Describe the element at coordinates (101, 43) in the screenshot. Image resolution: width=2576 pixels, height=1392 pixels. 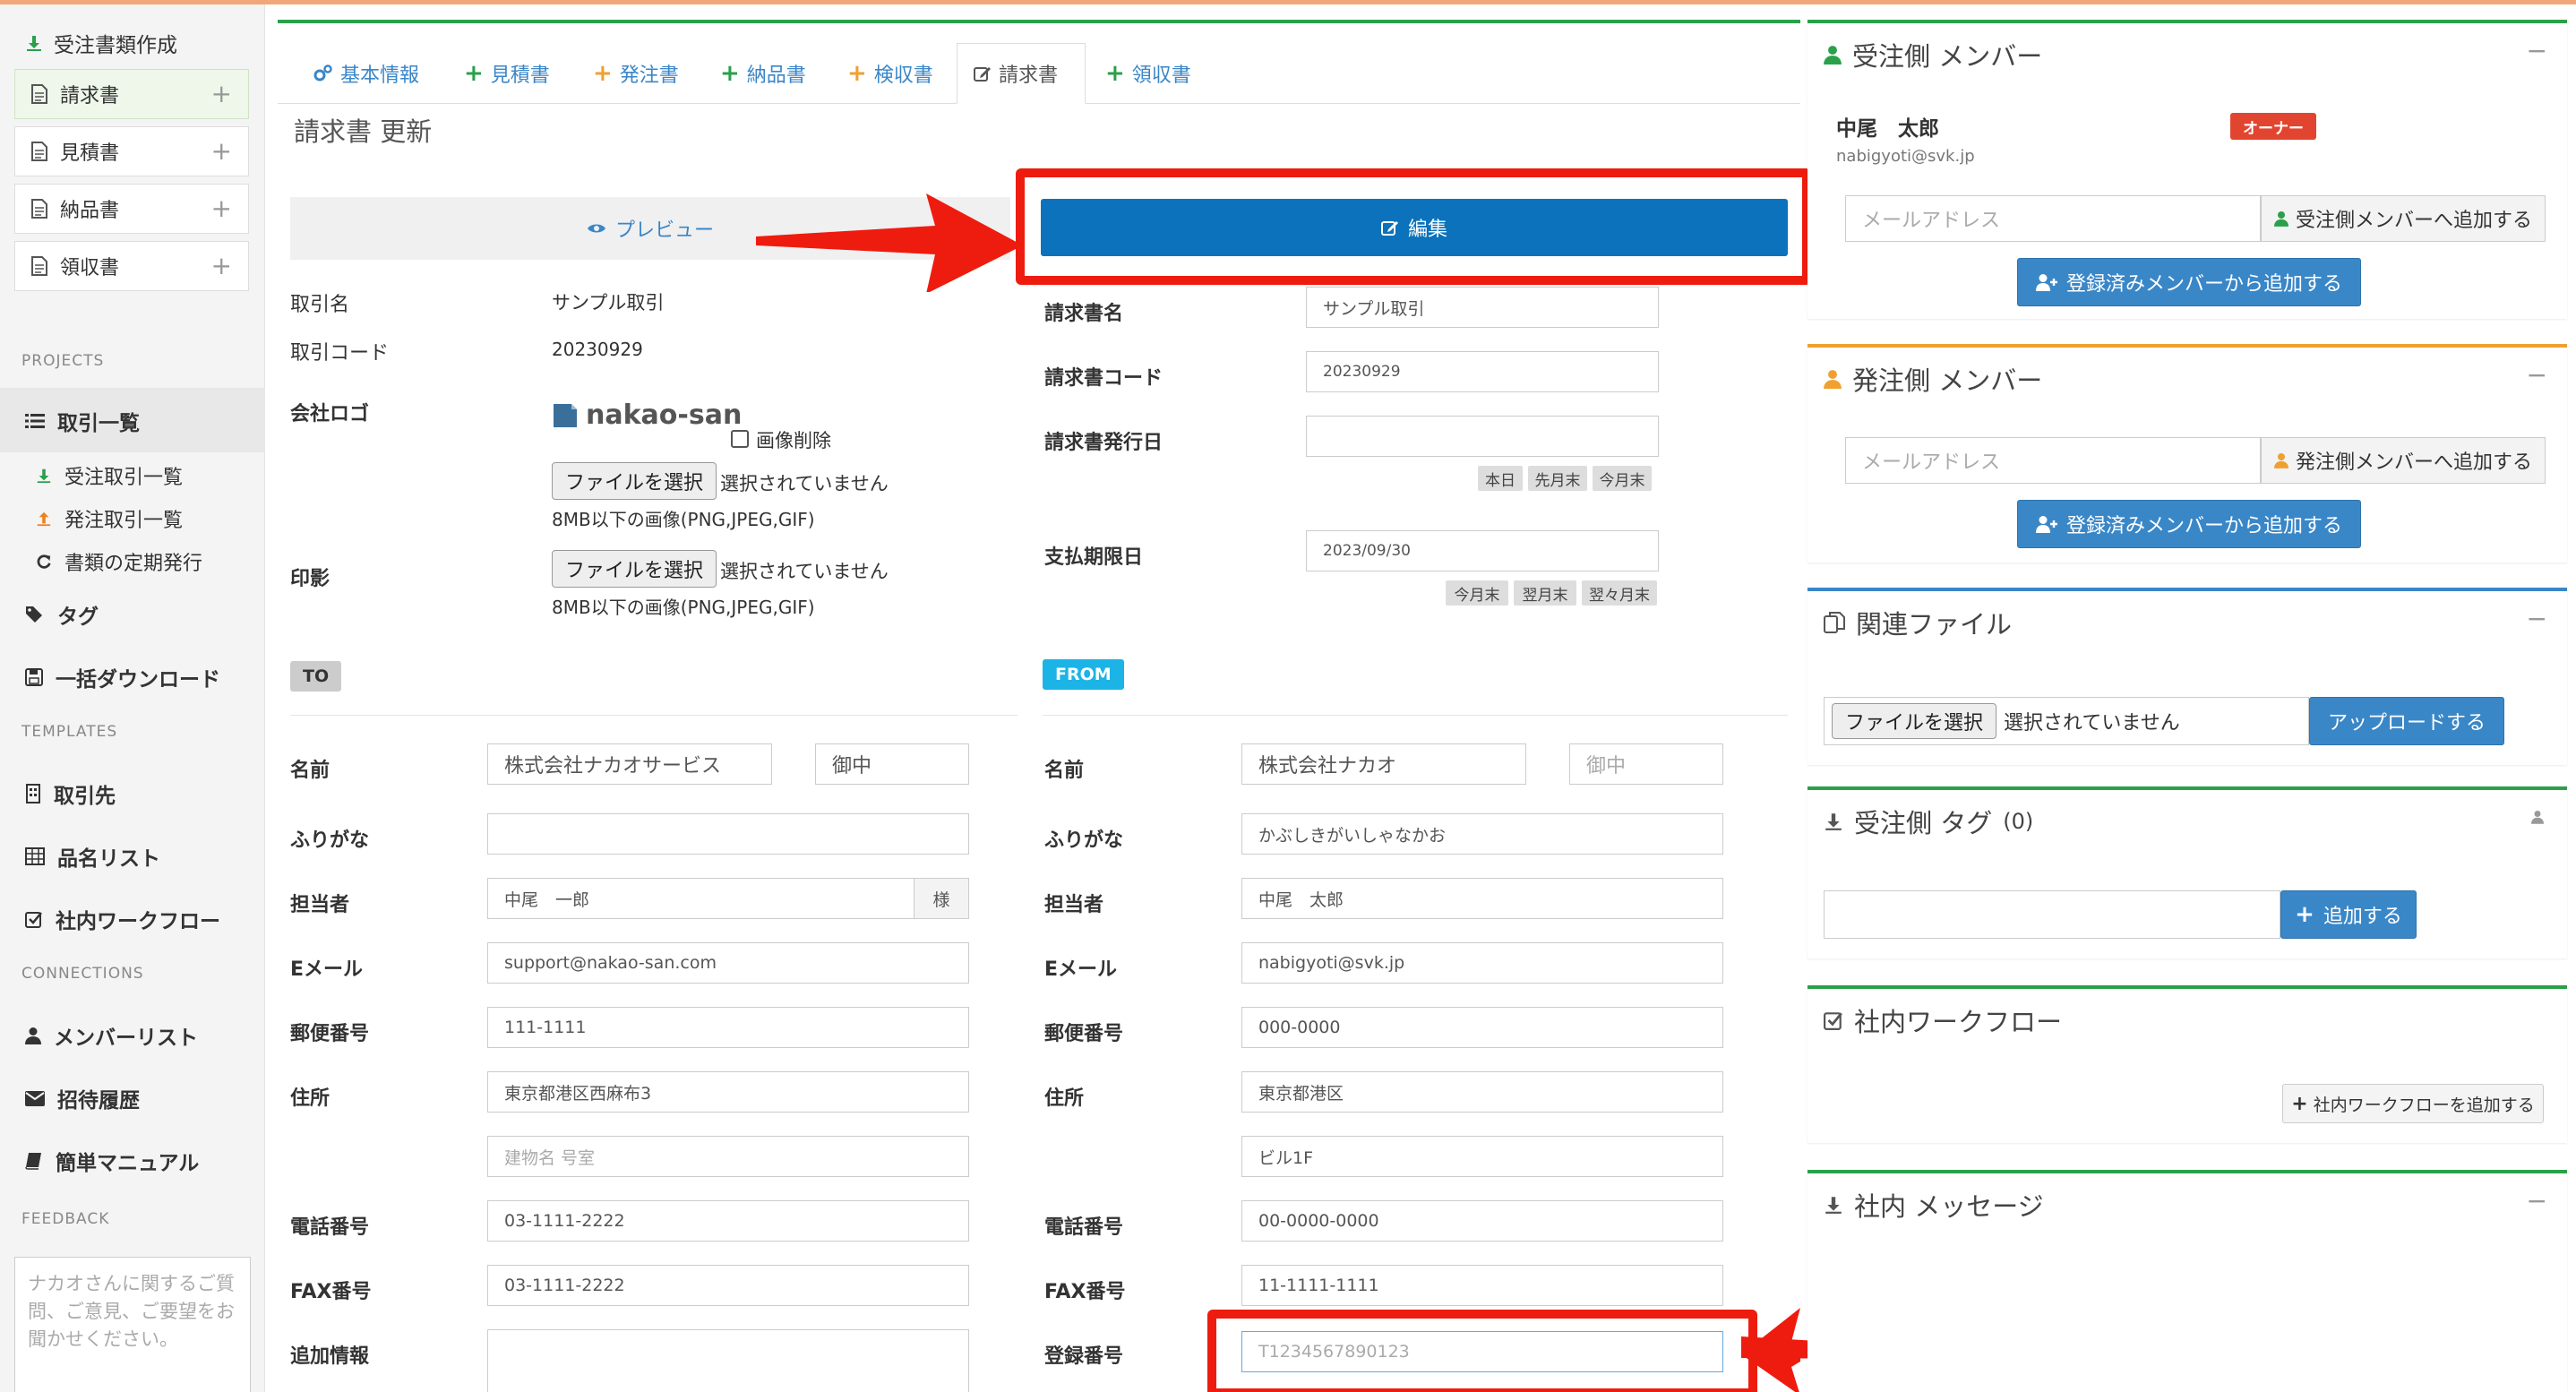
I see `sidebar-title: 受注書類作成` at that location.